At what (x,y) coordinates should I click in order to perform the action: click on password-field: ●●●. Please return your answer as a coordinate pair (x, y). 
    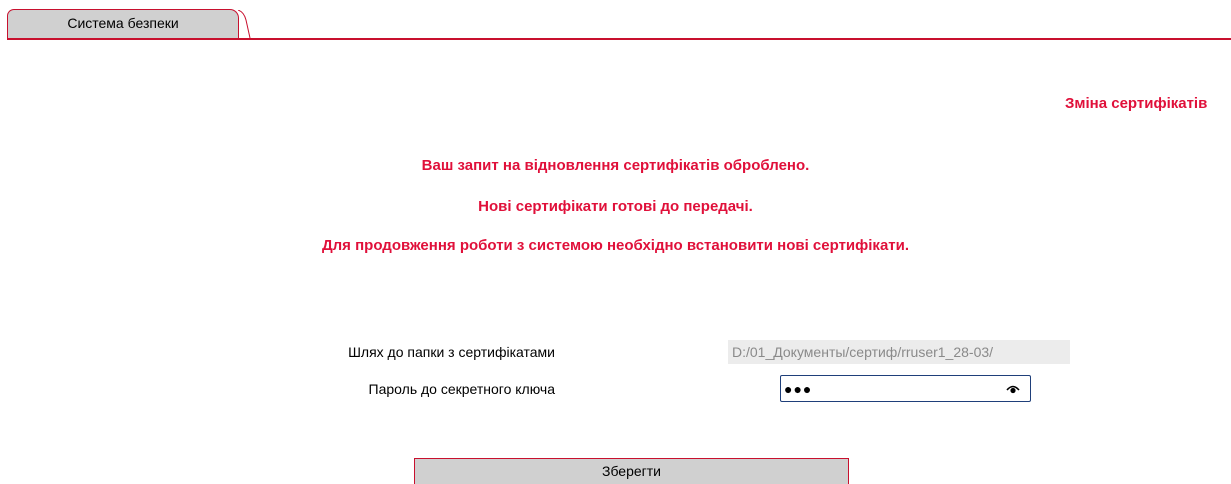
    Looking at the image, I should click on (905, 388).